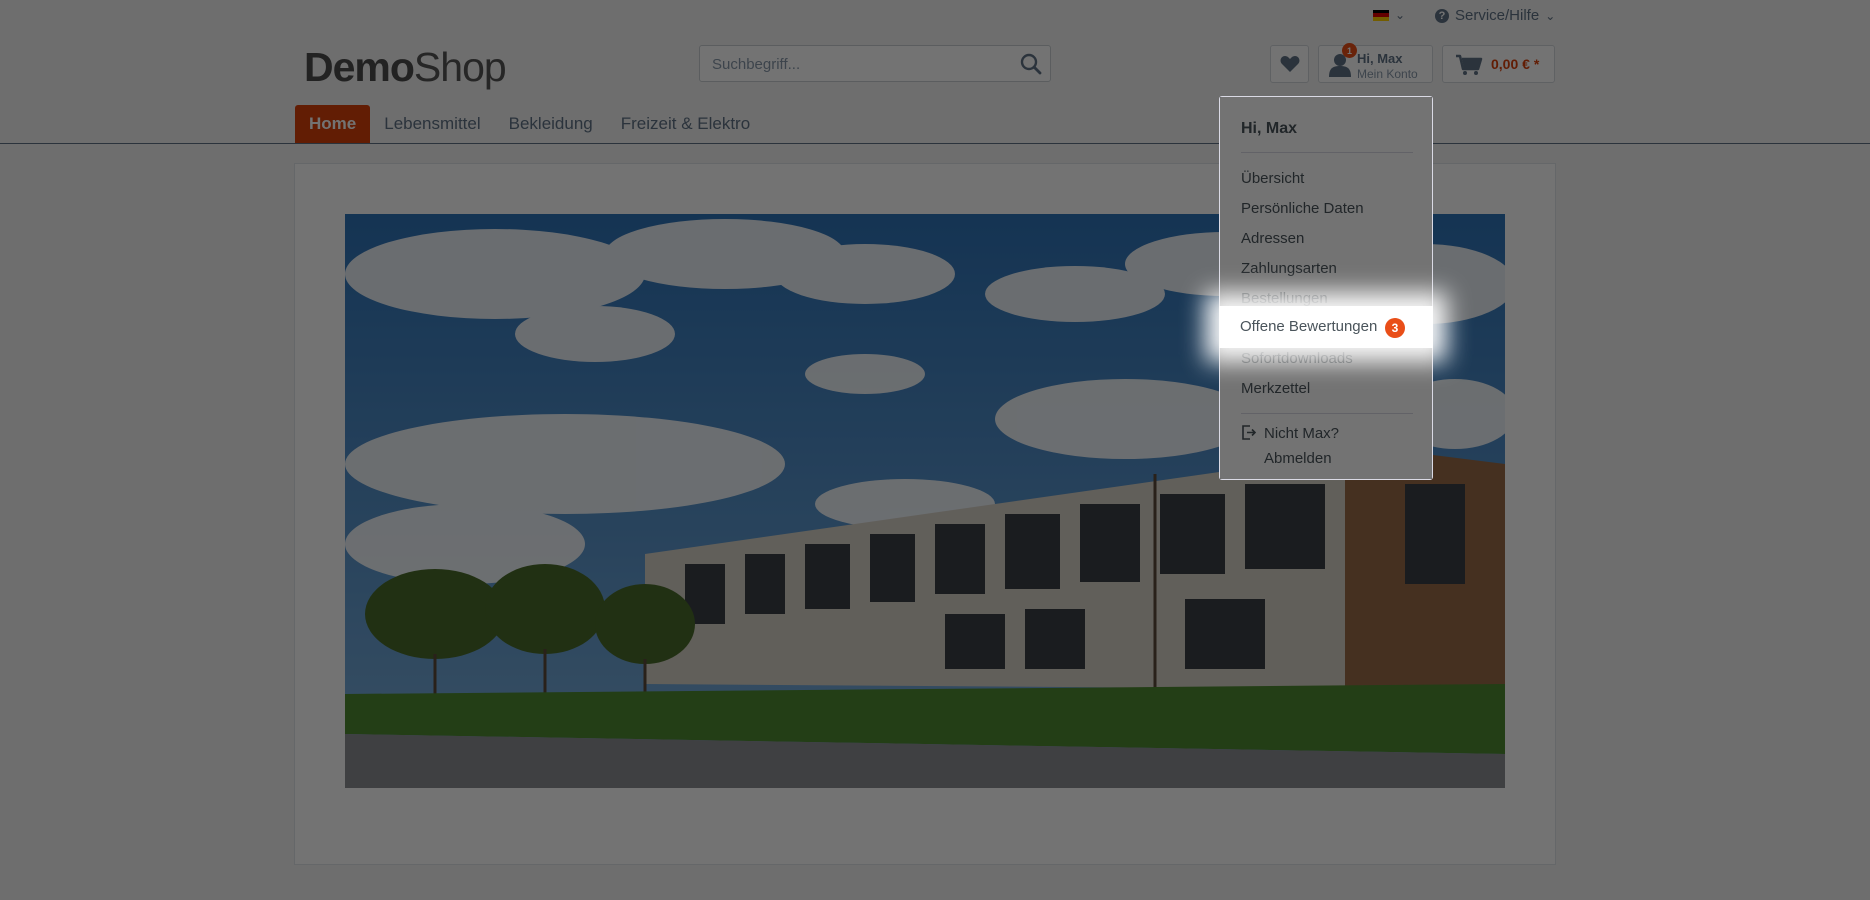  What do you see at coordinates (685, 124) in the screenshot?
I see `nav-item-freizeit-elektro: Freizeit & Elektro` at bounding box center [685, 124].